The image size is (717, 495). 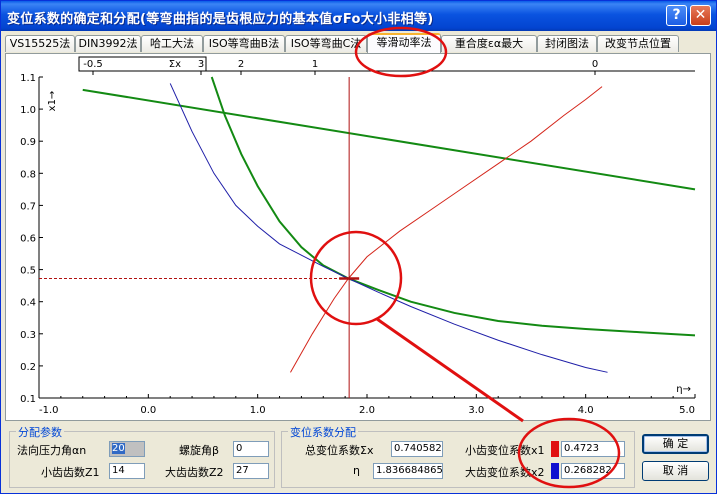 I want to click on top-tick-label: -0.5, so click(x=93, y=64).